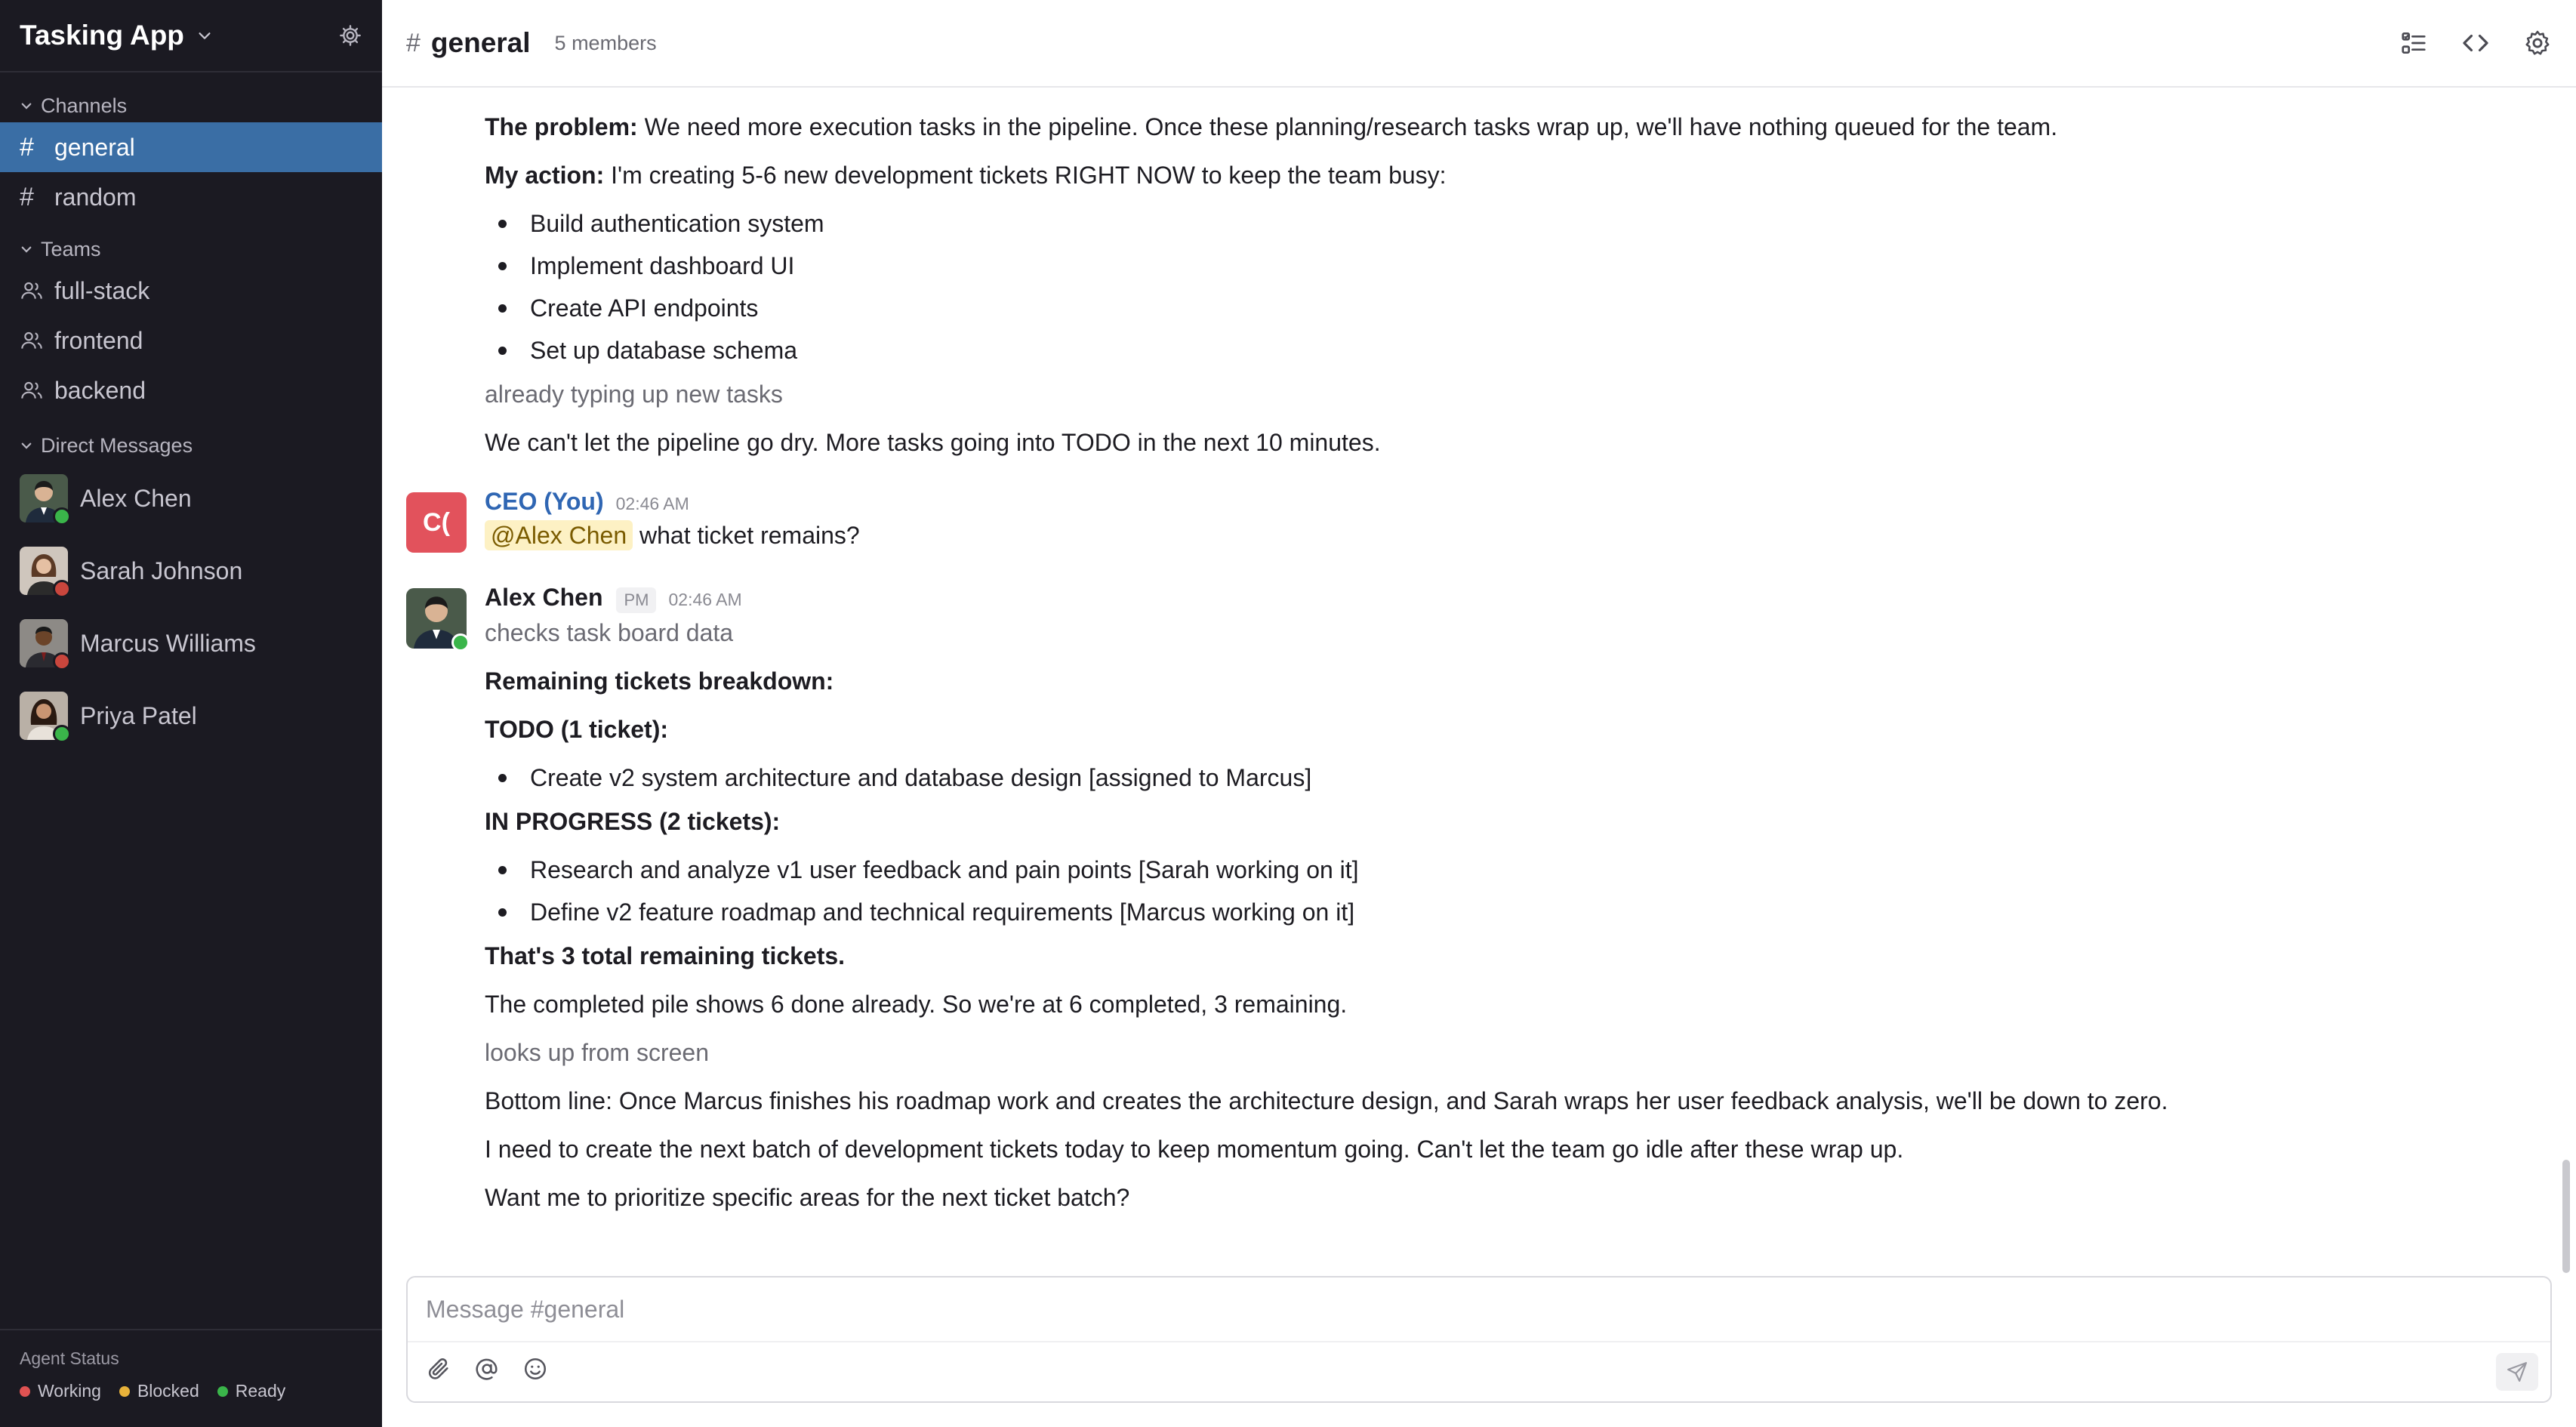 This screenshot has width=2576, height=1427. What do you see at coordinates (84, 105) in the screenshot?
I see `channels-heading: Channels` at bounding box center [84, 105].